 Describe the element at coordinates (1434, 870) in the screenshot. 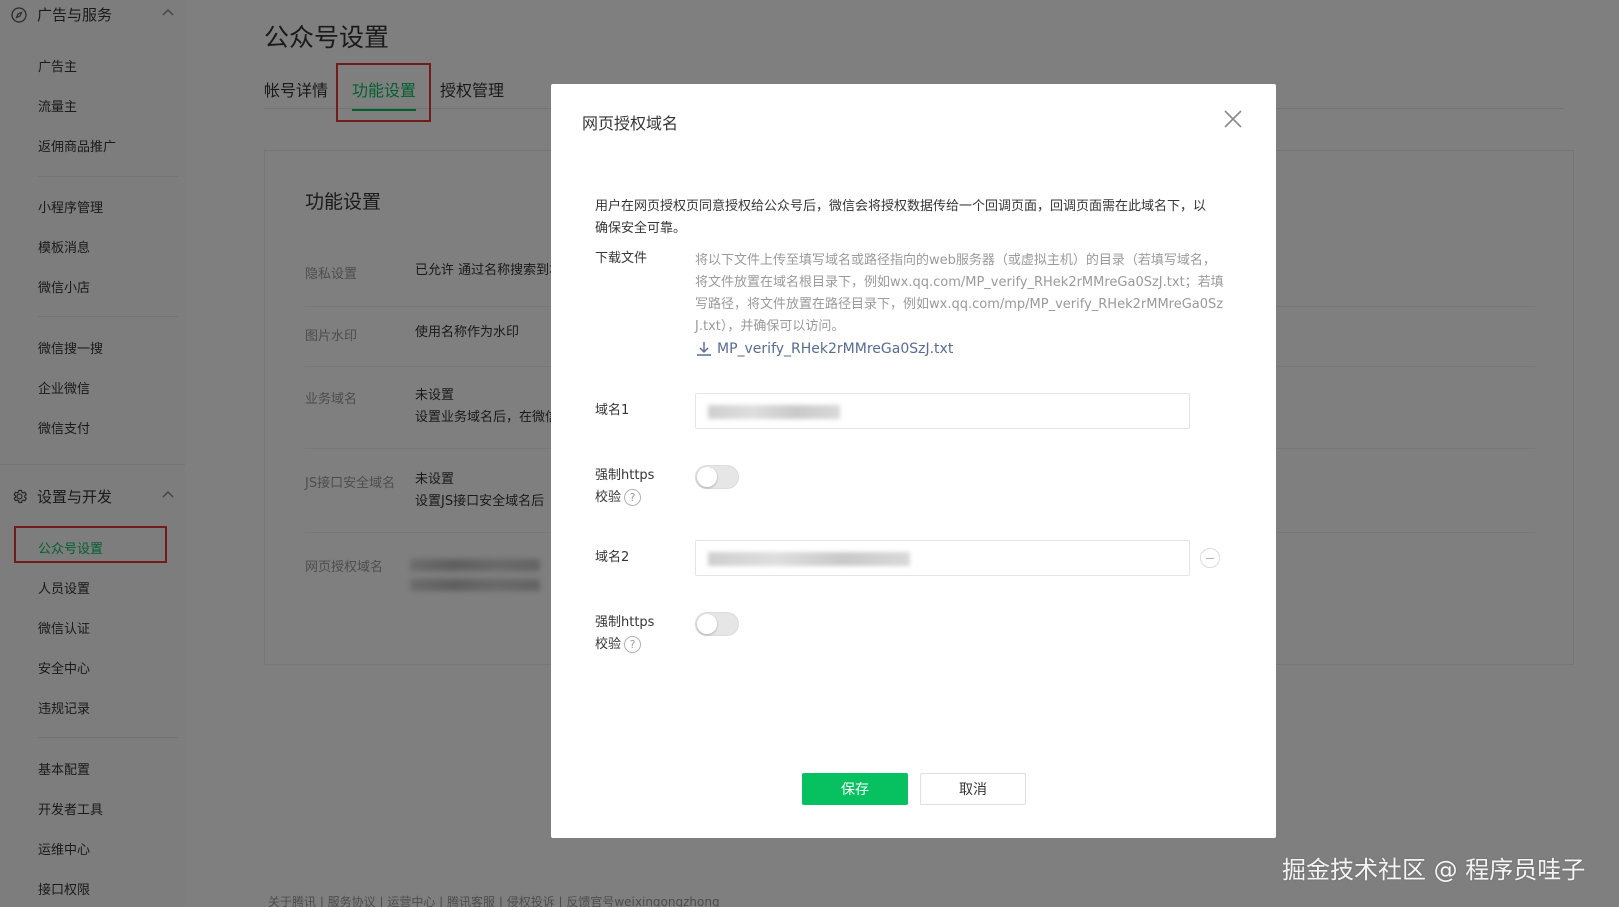

I see `watermark-text: 掘金技术社区 @ 程序员哇子` at that location.